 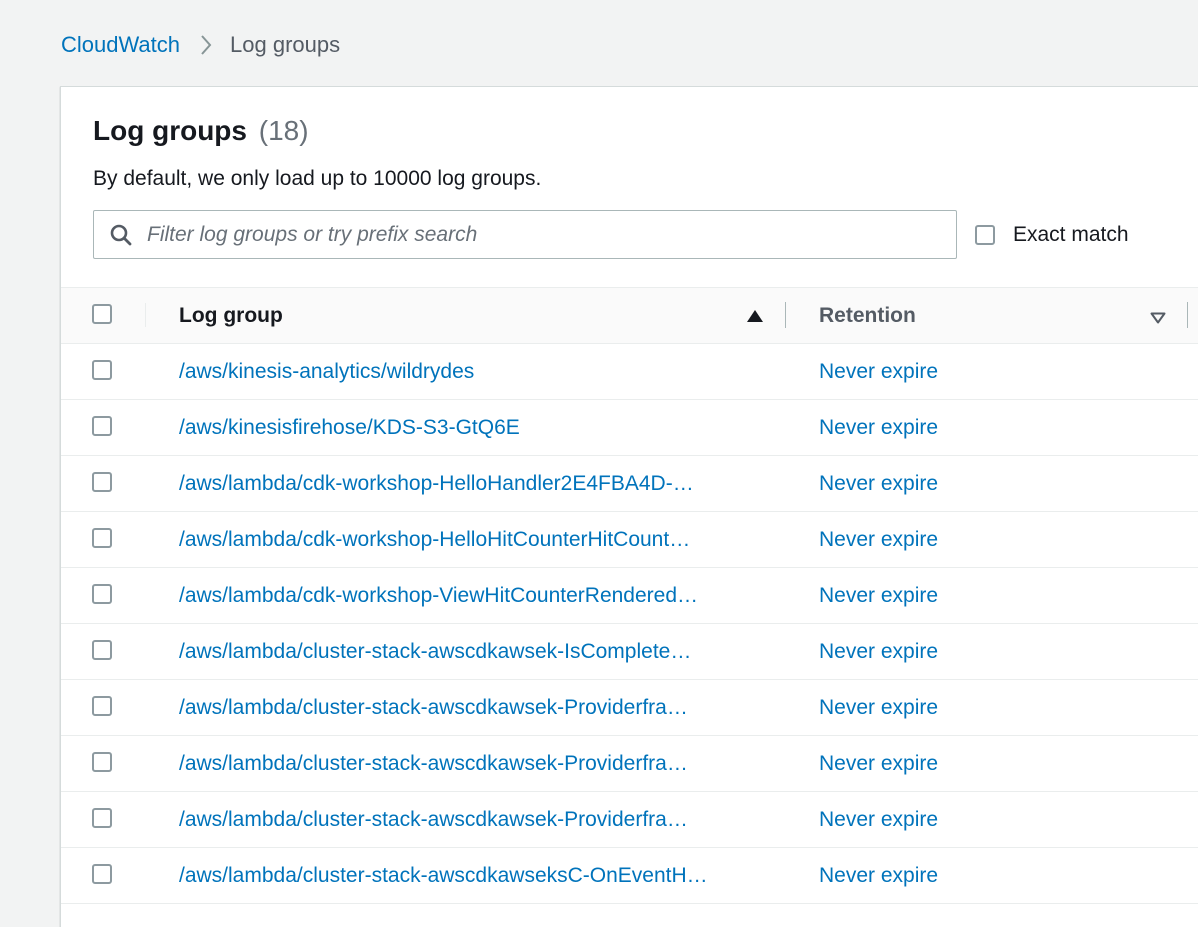 What do you see at coordinates (121, 235) in the screenshot?
I see `search-icon` at bounding box center [121, 235].